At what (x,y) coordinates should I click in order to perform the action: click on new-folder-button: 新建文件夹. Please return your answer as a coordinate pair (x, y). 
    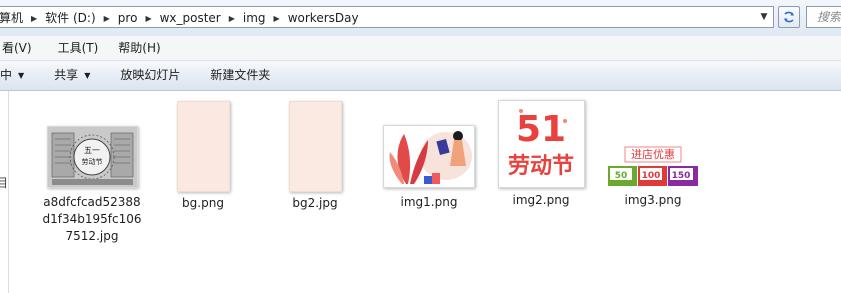
    Looking at the image, I should click on (240, 75).